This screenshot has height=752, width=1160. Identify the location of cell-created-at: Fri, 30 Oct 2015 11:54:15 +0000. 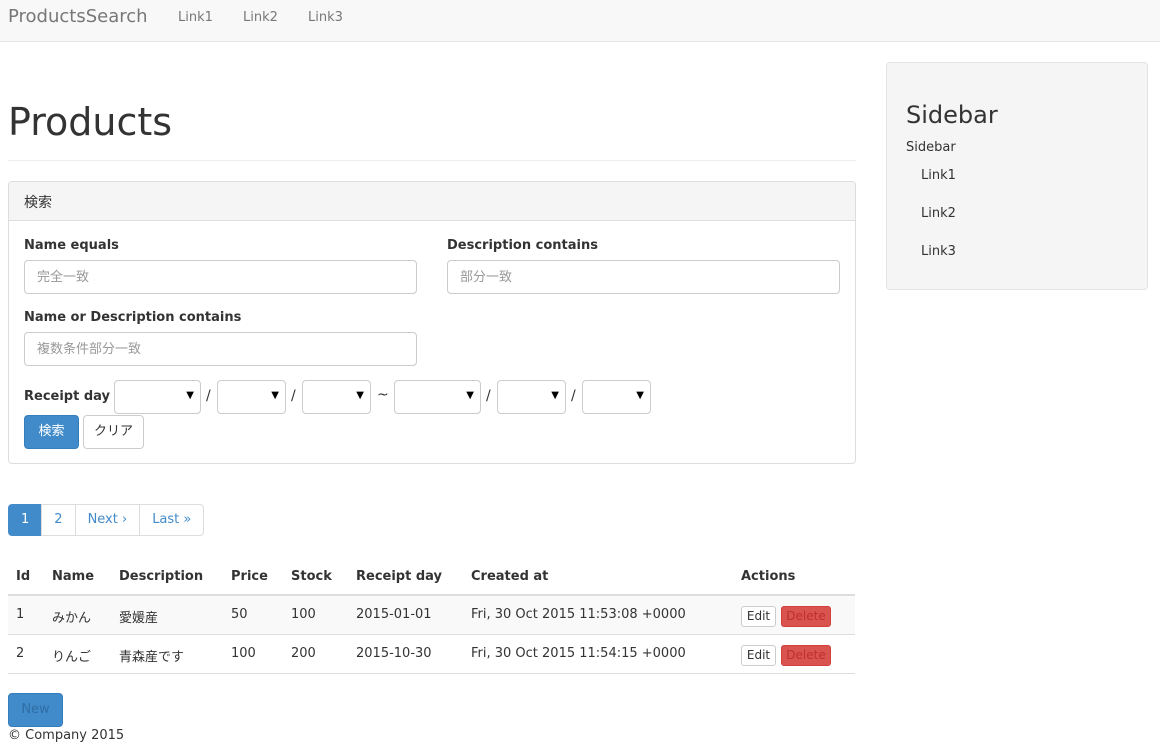
(578, 653).